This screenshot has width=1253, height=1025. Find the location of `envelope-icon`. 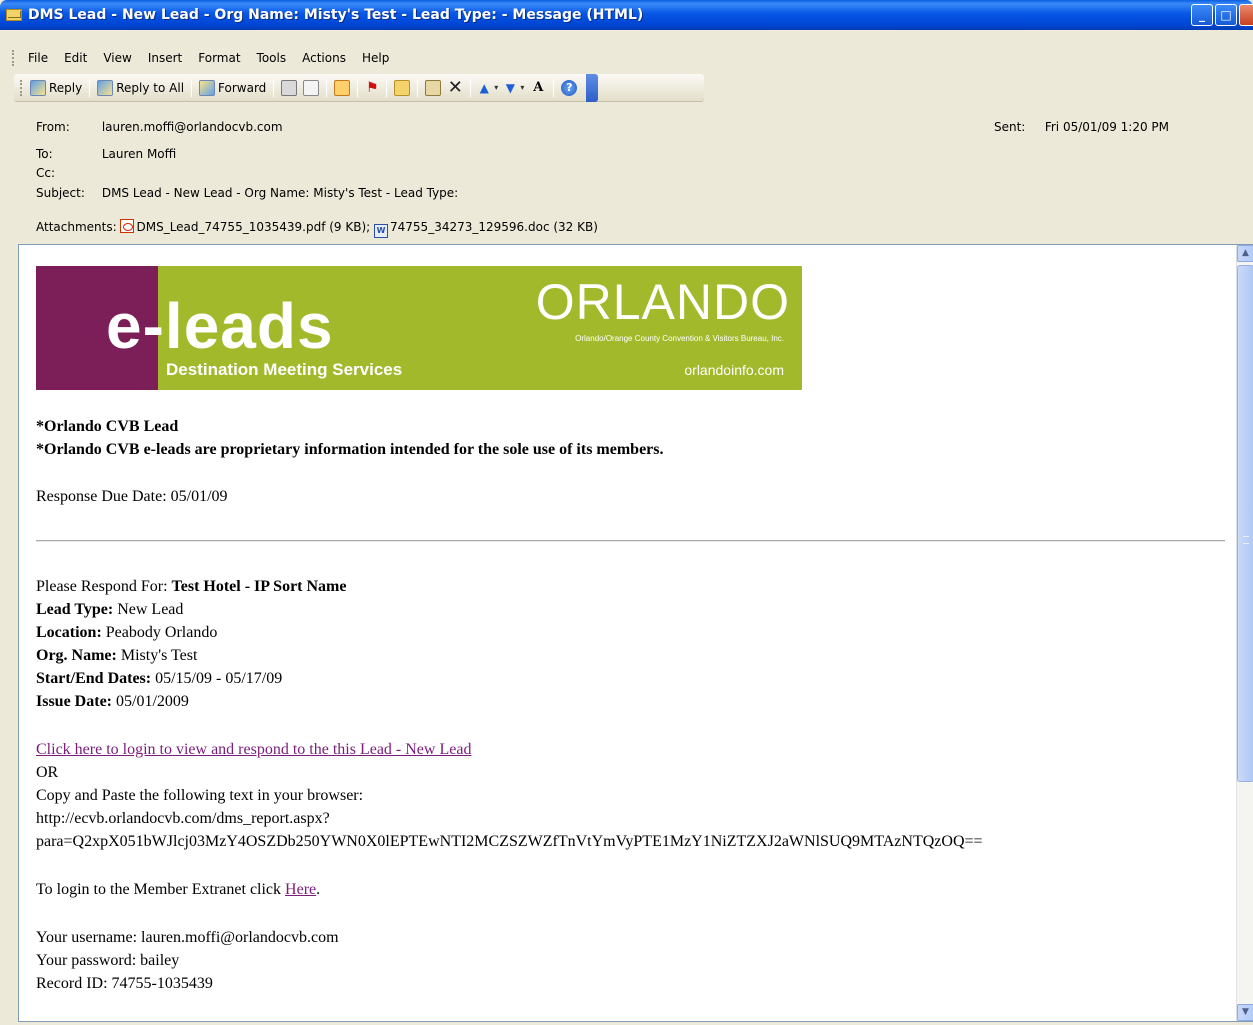

envelope-icon is located at coordinates (14, 15).